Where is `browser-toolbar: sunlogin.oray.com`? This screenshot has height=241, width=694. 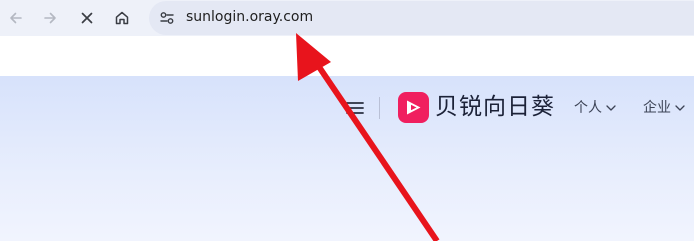 browser-toolbar: sunlogin.oray.com is located at coordinates (347, 18).